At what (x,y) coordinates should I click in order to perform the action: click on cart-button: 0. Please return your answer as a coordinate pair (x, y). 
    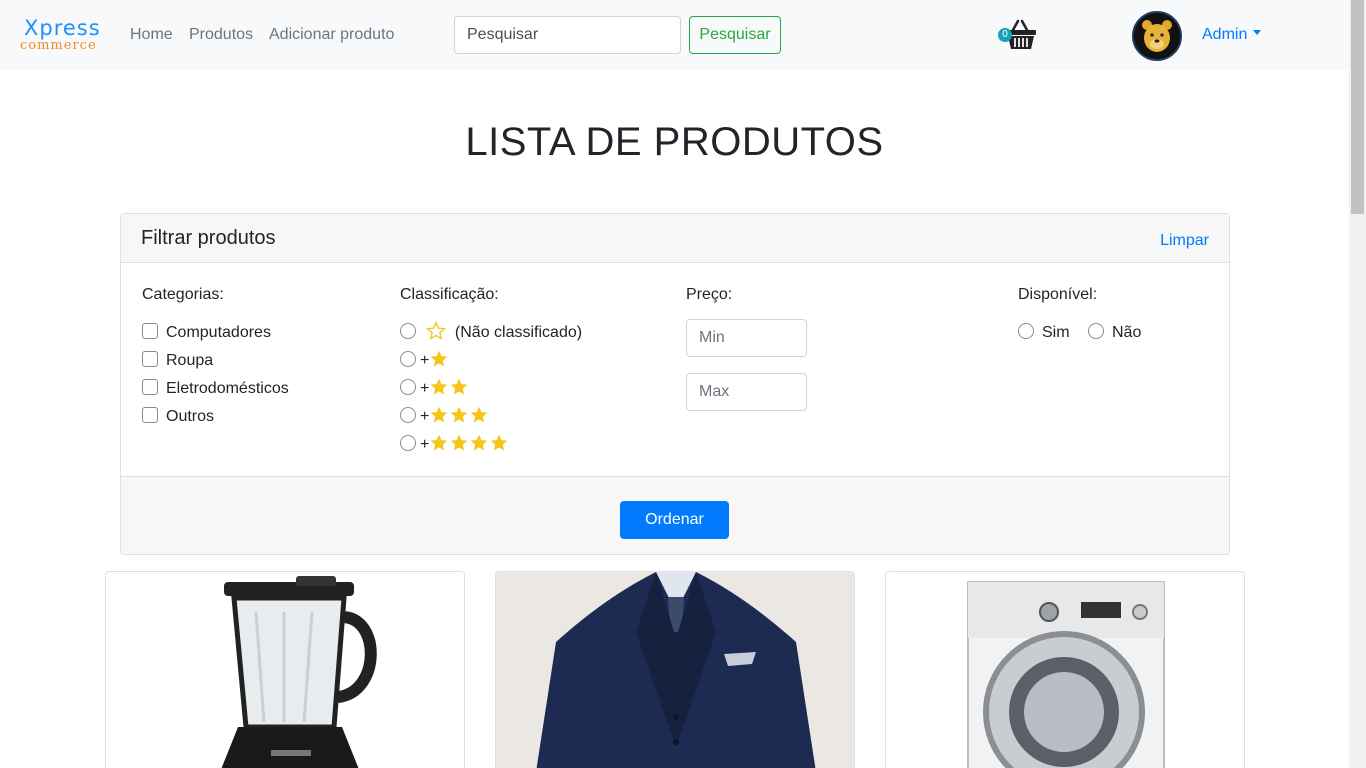
    Looking at the image, I should click on (1018, 36).